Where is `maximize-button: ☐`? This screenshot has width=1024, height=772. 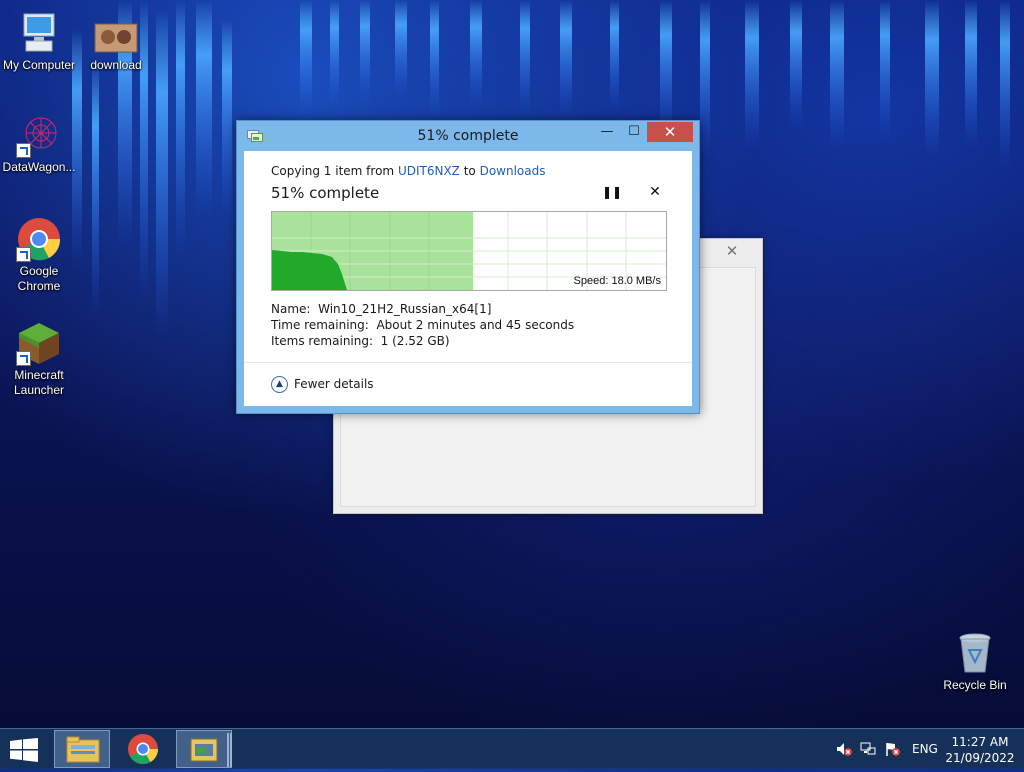
maximize-button: ☐ is located at coordinates (634, 132).